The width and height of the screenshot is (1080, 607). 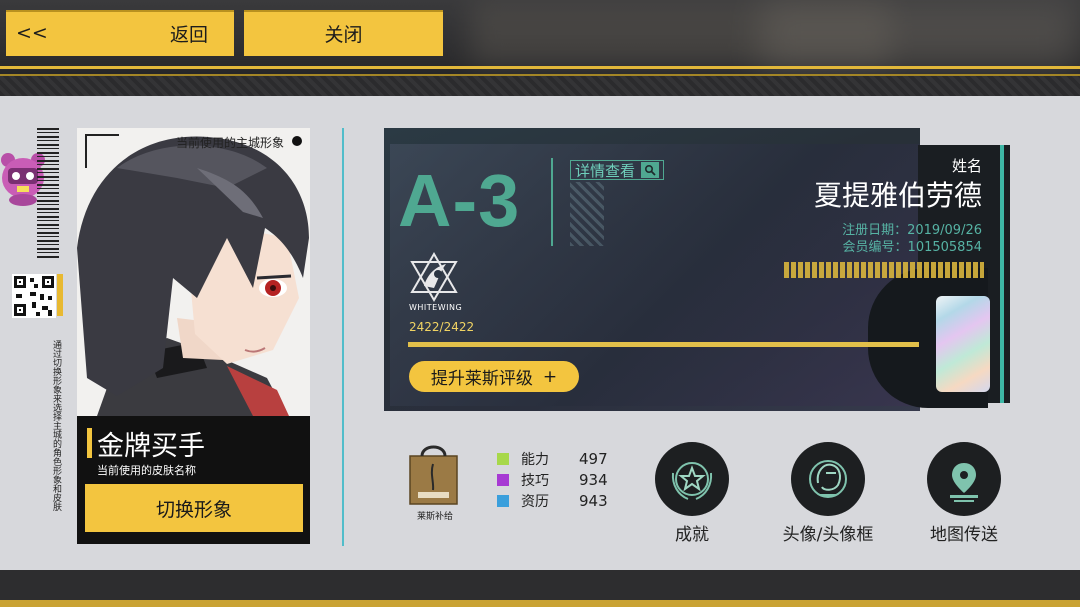 What do you see at coordinates (297, 141) in the screenshot?
I see `status-dot` at bounding box center [297, 141].